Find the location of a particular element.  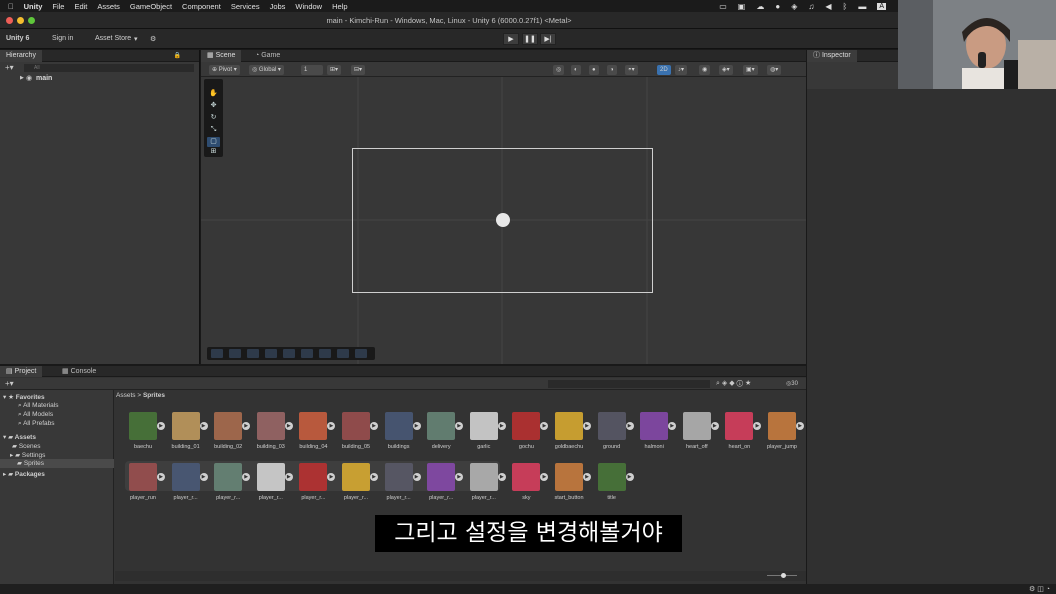

asset-tile: ▶ title is located at coordinates (613, 486).